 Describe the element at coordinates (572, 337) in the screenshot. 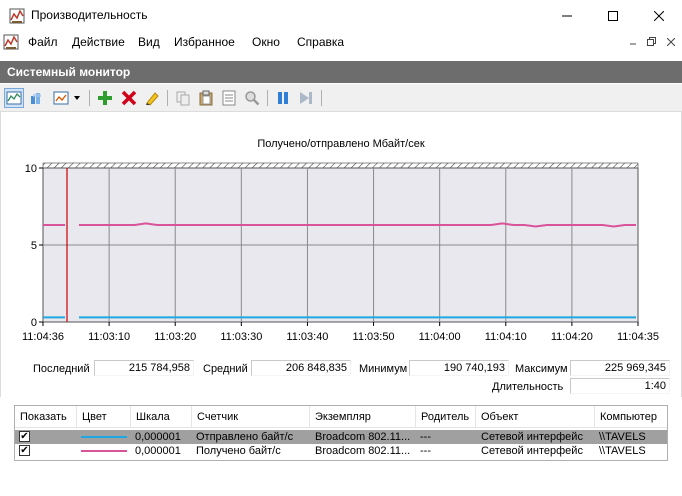

I see `x-tick-label: 11:04:20` at that location.